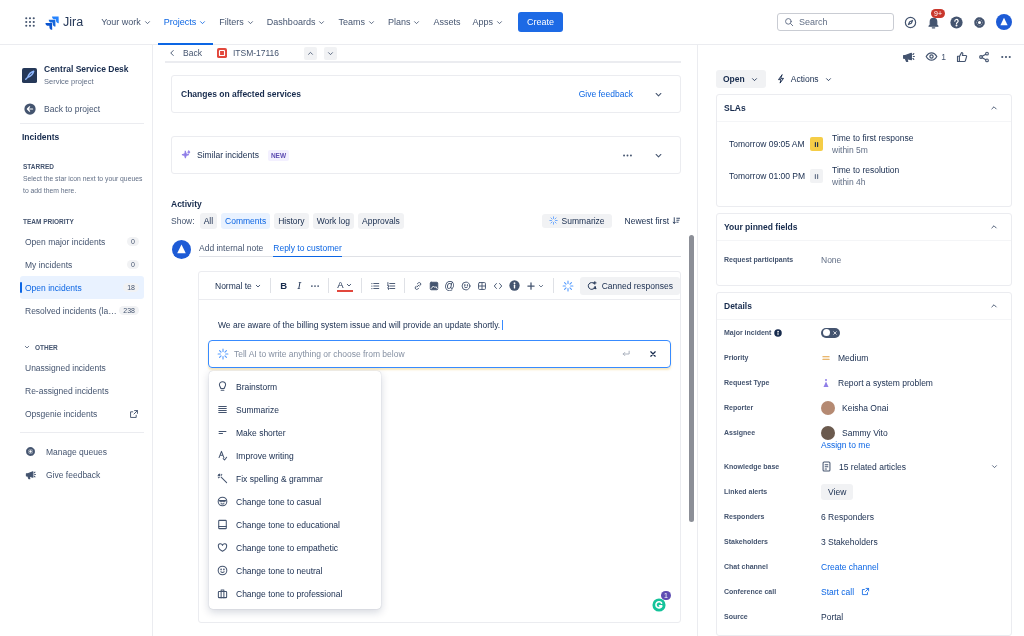  I want to click on nav-item: Plans, so click(404, 22).